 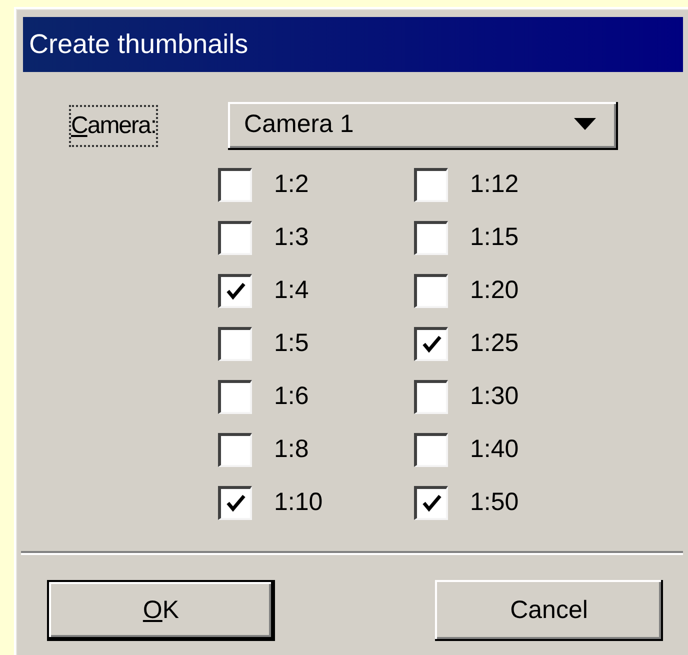 What do you see at coordinates (495, 343) in the screenshot?
I see `checkbox-label: 1:25` at bounding box center [495, 343].